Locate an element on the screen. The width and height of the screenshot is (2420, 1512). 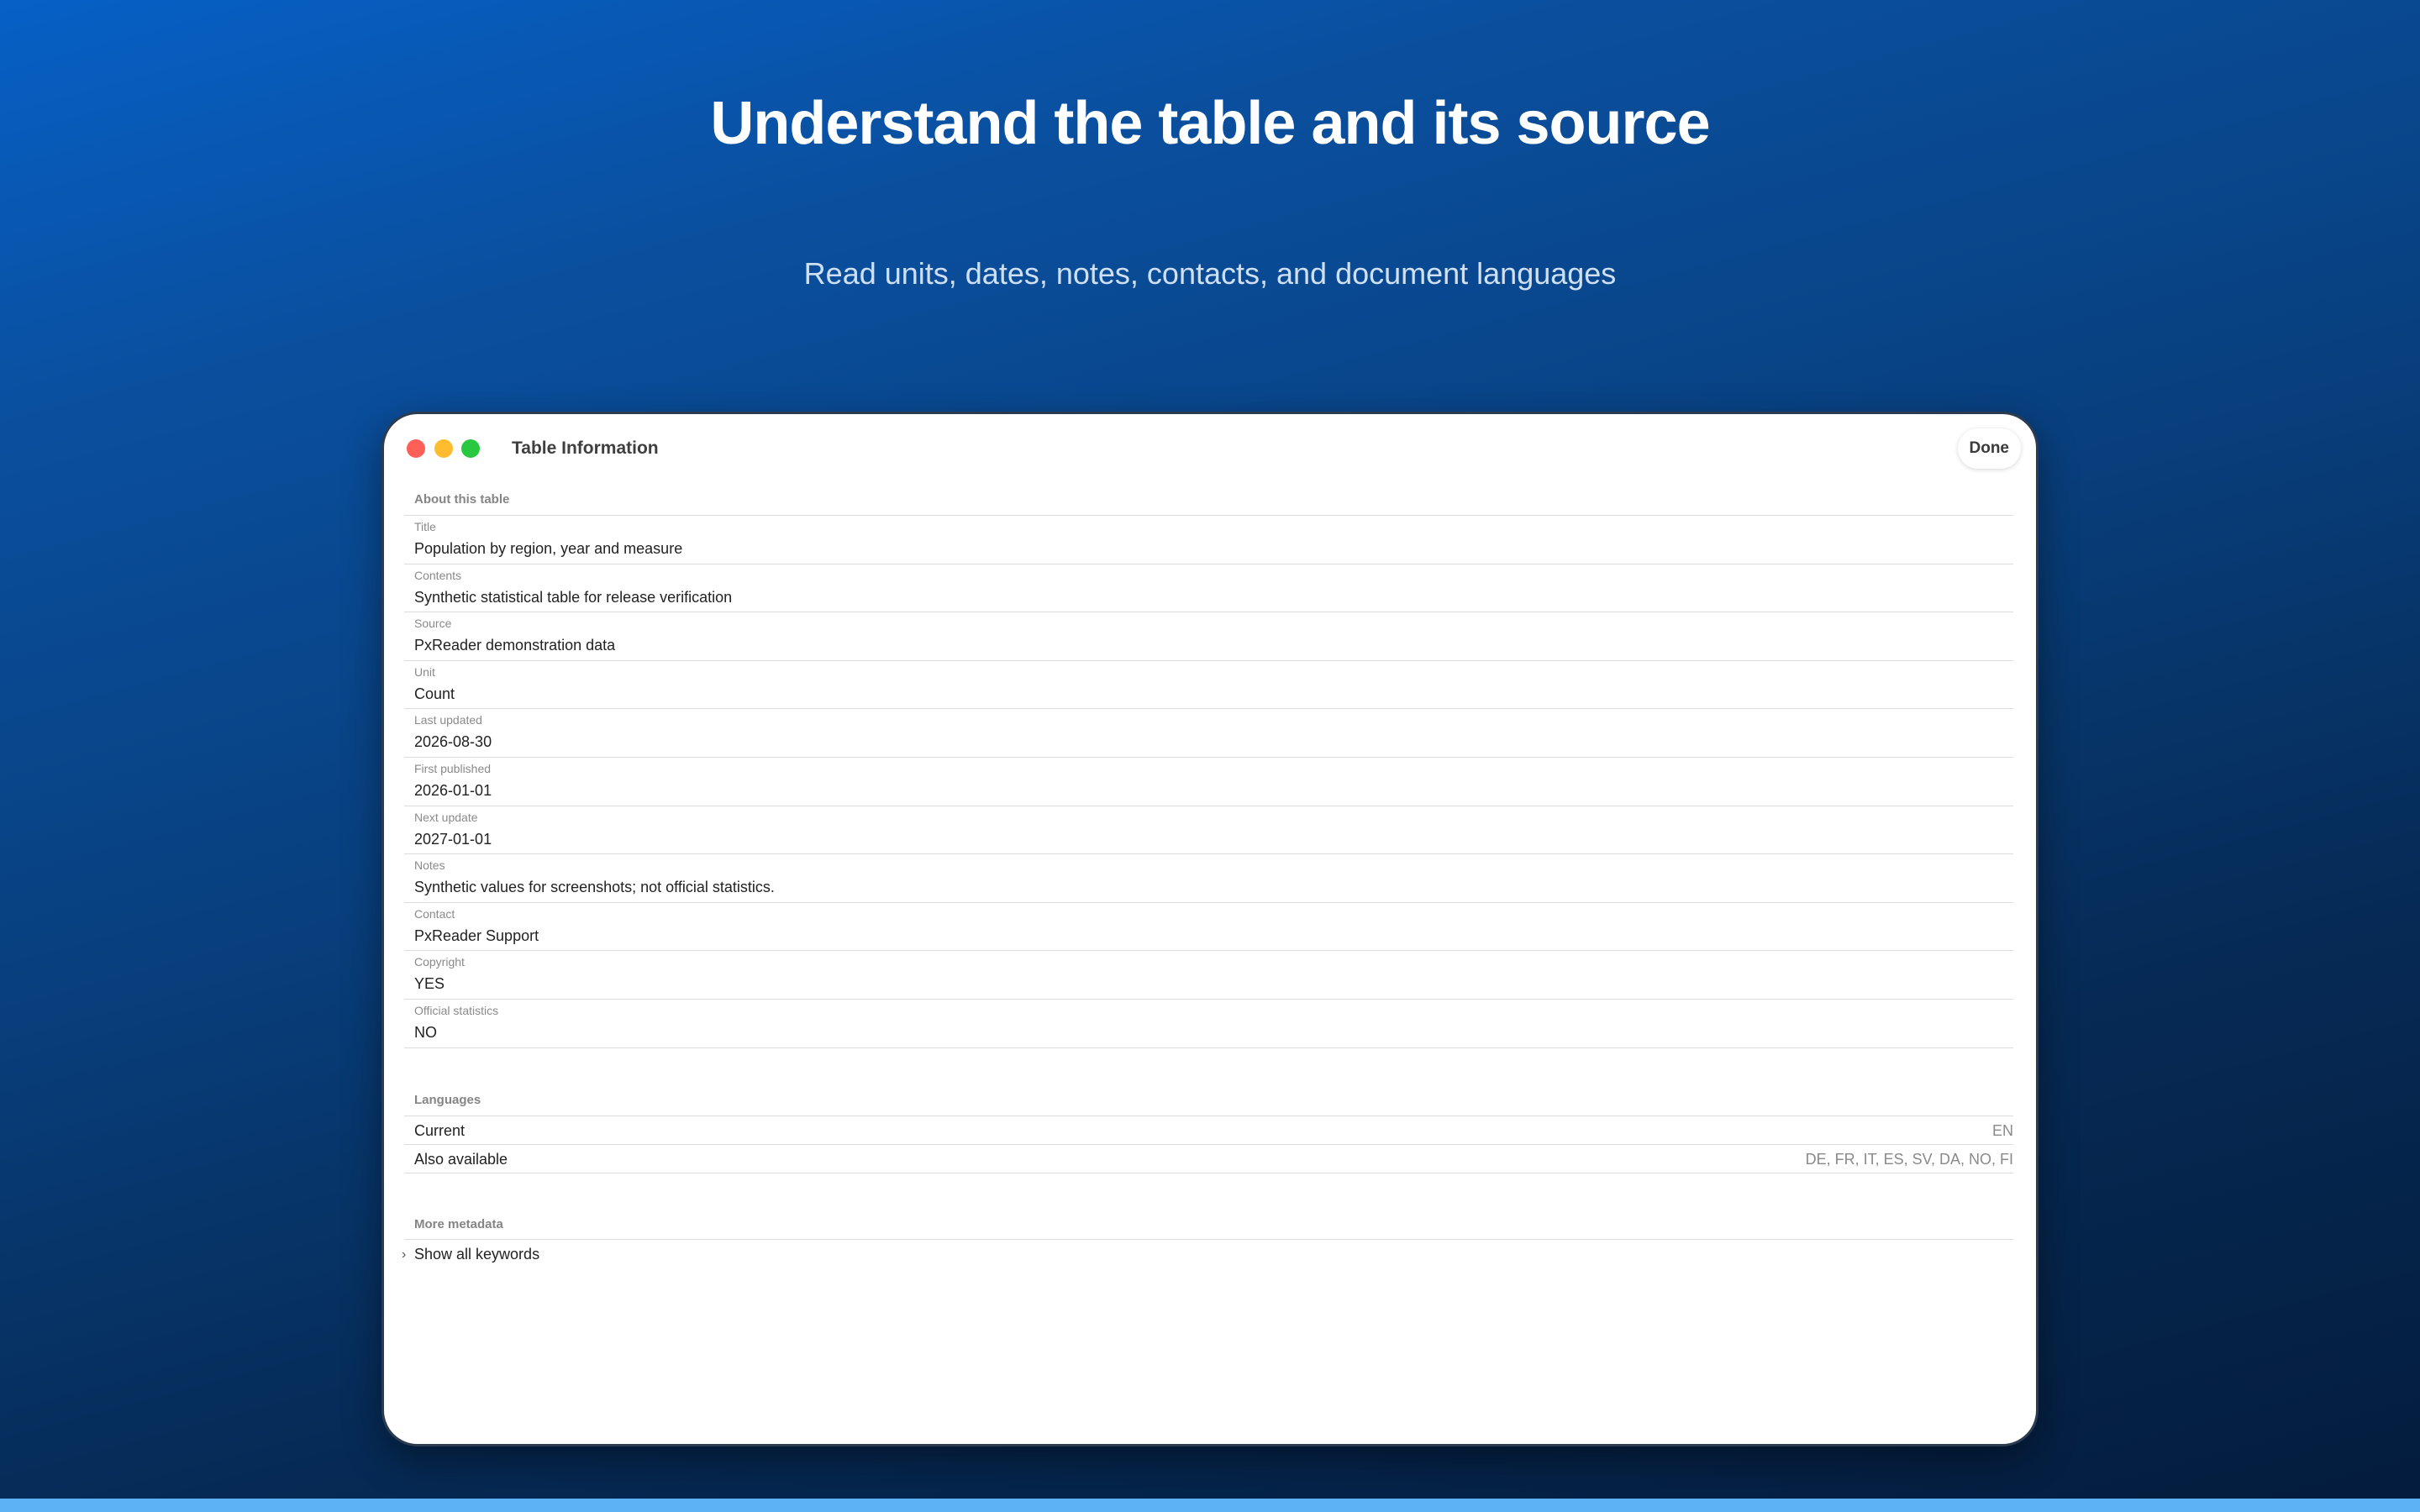
field-label: Source is located at coordinates (433, 624).